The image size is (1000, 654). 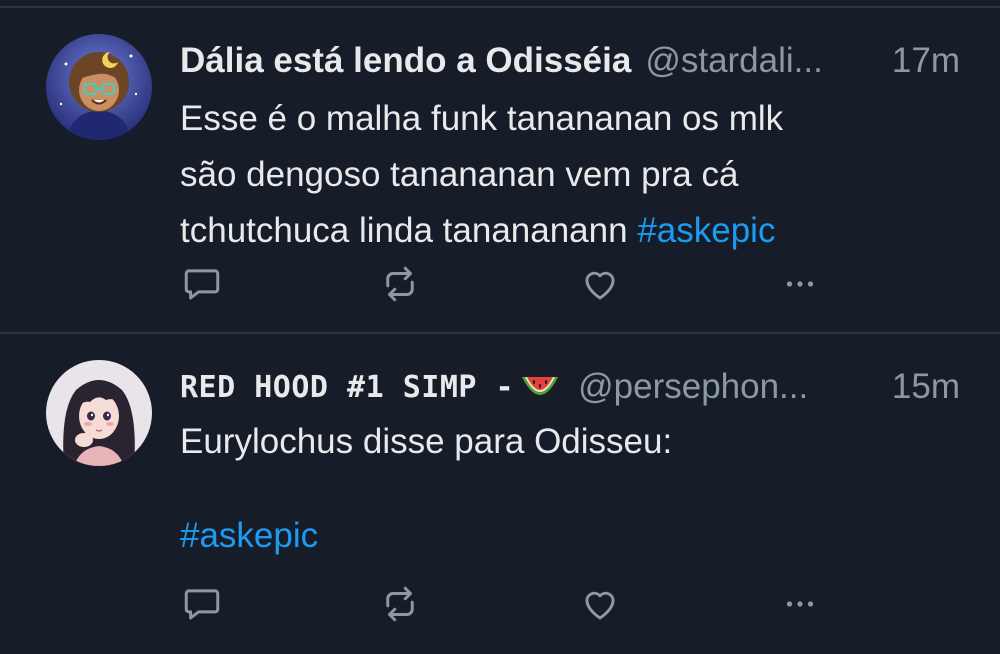 I want to click on tweet-text: Eurylochus disse para Odisseu:, so click(x=426, y=441).